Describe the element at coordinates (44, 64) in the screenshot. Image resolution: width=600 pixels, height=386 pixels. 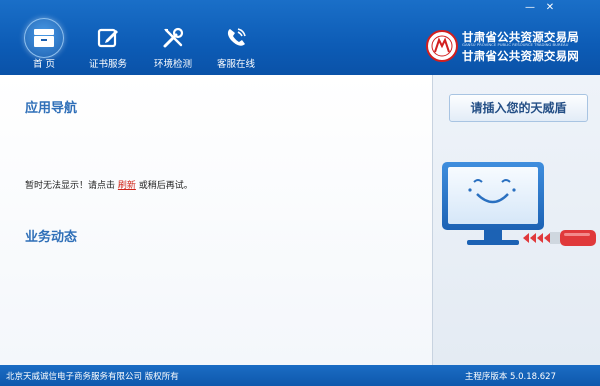
I see `nav-home-label: 首 页` at that location.